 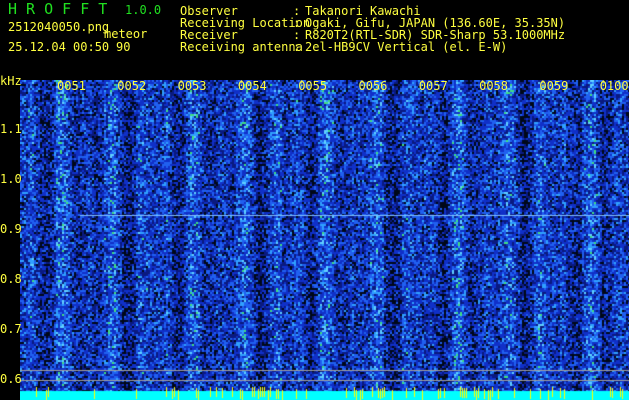 I want to click on y-tick-label: 1.1, so click(x=11, y=129).